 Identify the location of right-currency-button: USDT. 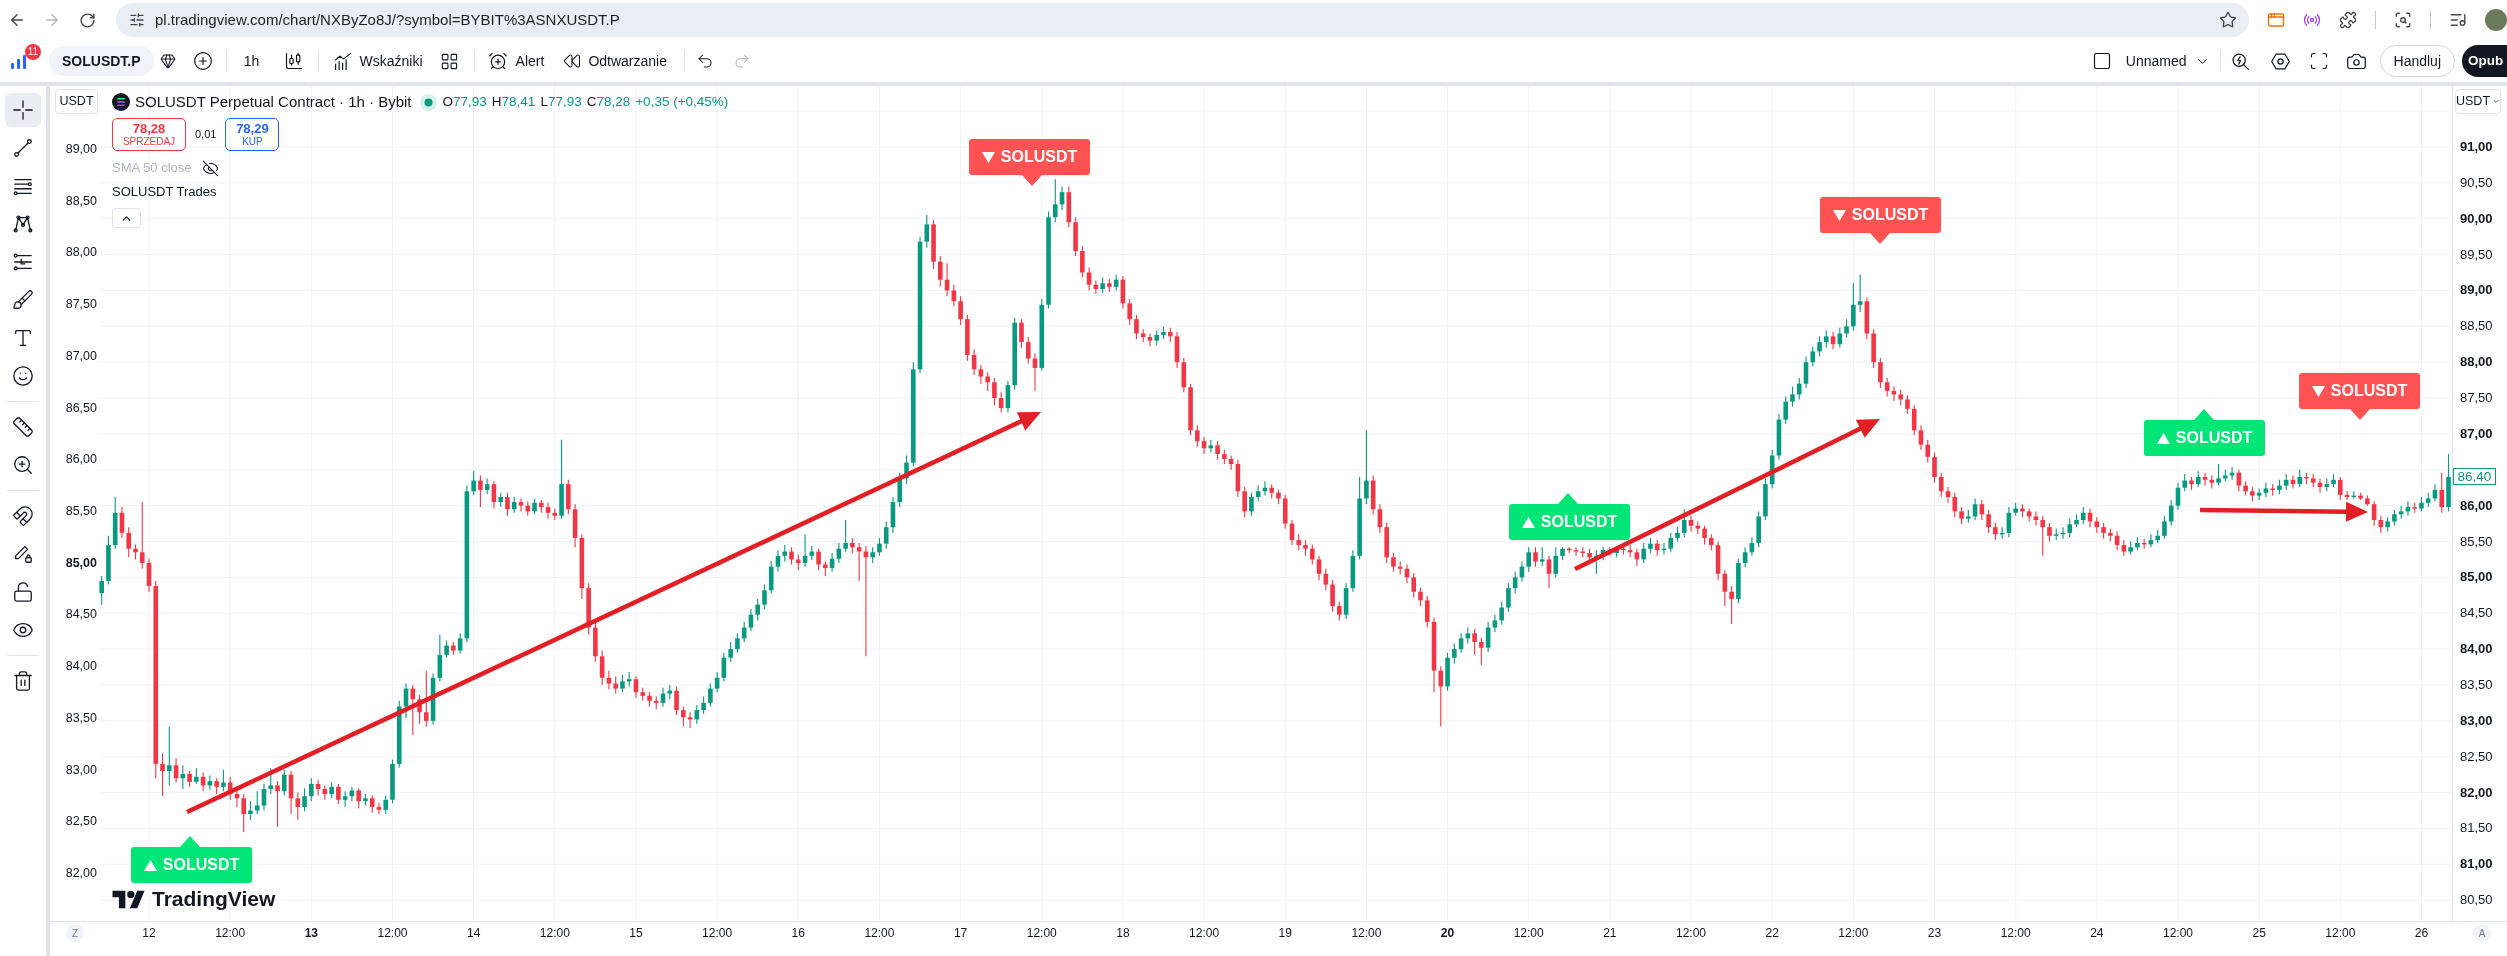
(2478, 101).